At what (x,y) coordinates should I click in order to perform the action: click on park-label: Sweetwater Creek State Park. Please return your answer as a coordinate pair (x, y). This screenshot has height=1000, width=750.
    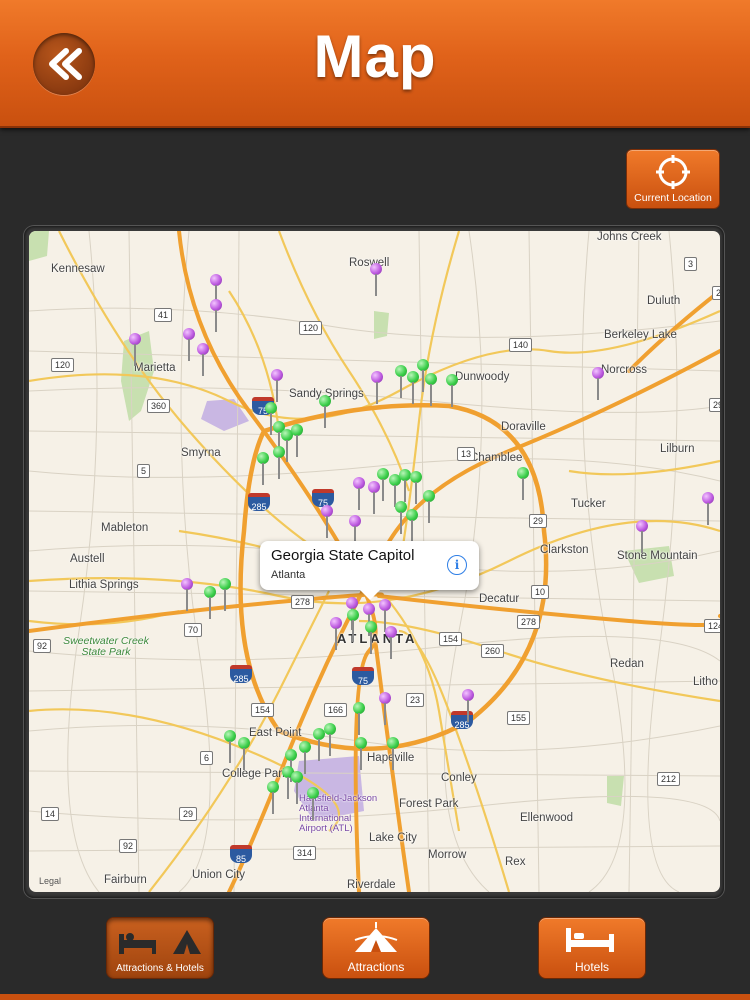
    Looking at the image, I should click on (106, 646).